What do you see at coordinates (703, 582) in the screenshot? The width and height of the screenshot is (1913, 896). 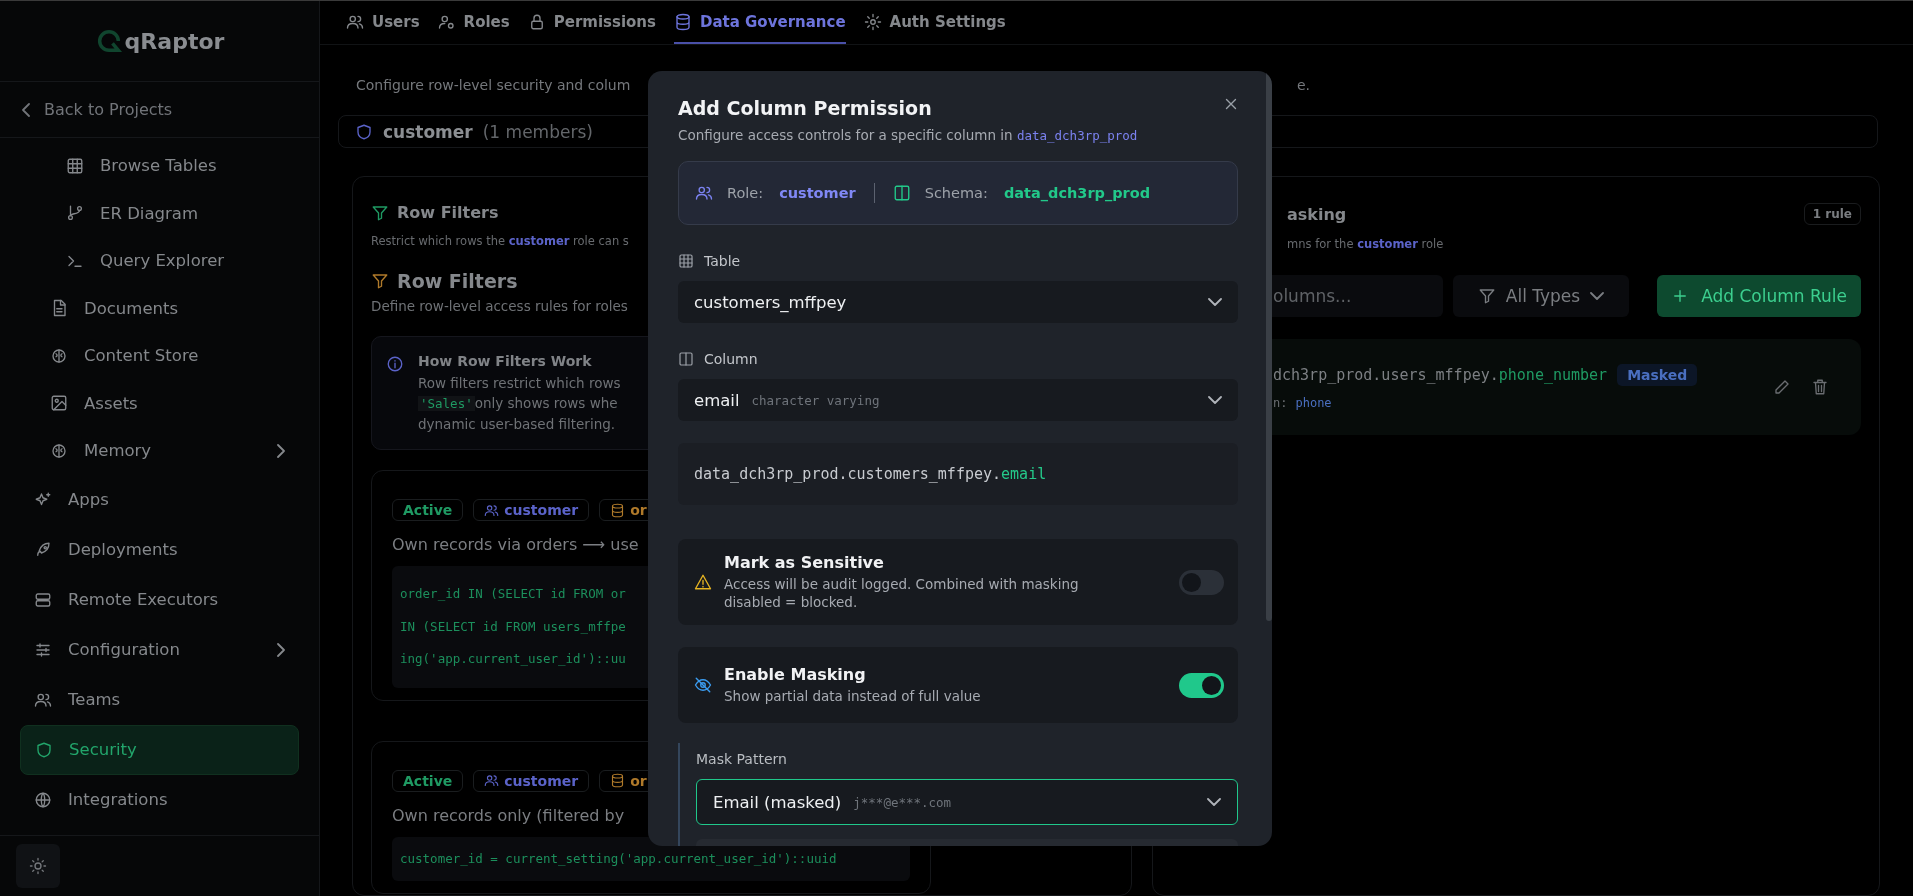 I see `warning-icon` at bounding box center [703, 582].